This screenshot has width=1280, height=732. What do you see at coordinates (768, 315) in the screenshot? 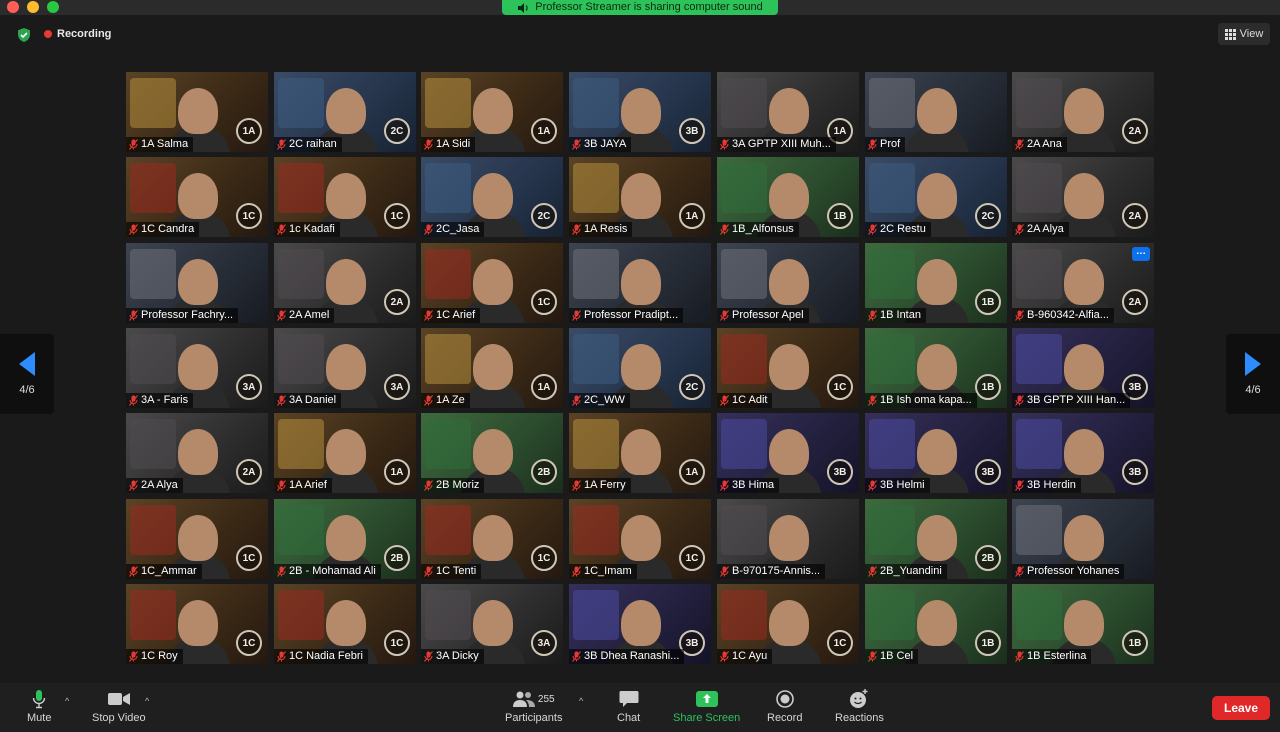
I see `participant-name: Professor Apel` at bounding box center [768, 315].